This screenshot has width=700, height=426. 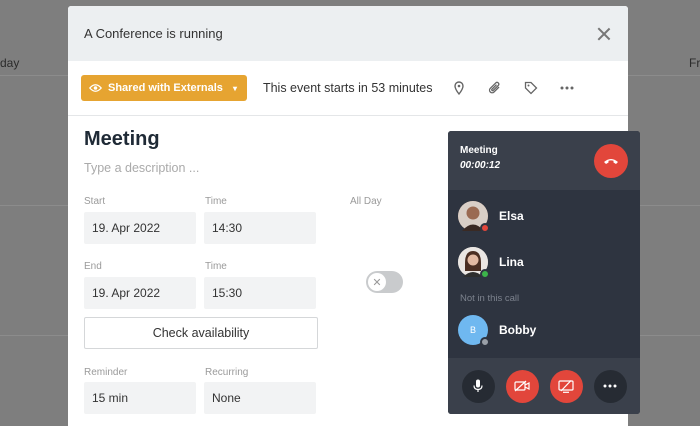 I want to click on eye-icon, so click(x=95, y=88).